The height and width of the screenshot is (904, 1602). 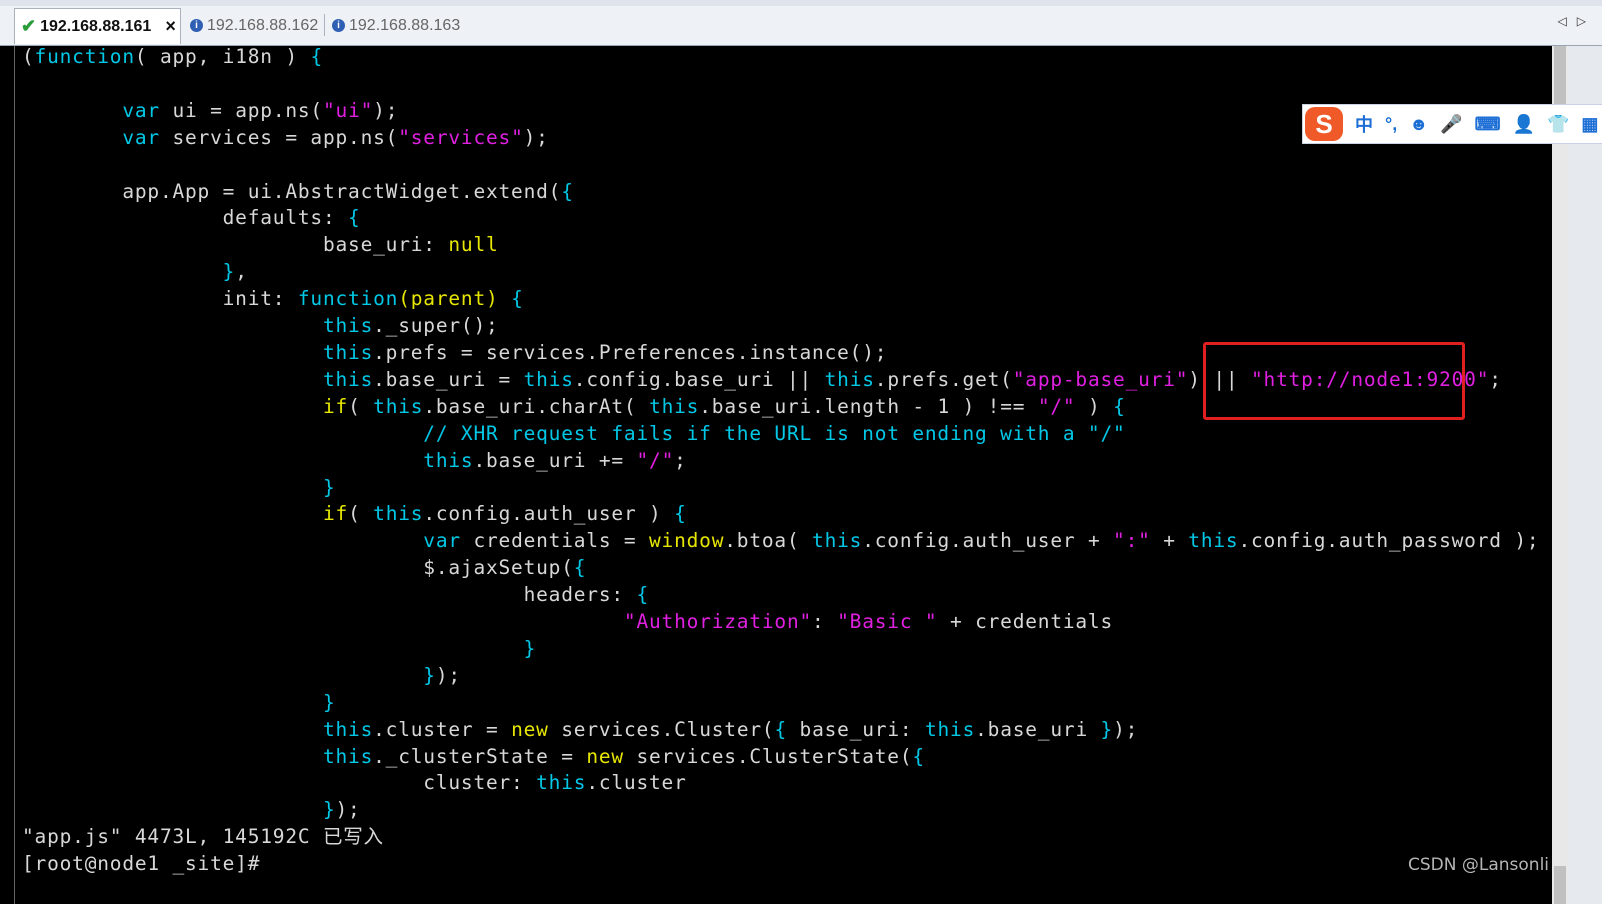 I want to click on code-token: base_uri:, so click(x=856, y=729).